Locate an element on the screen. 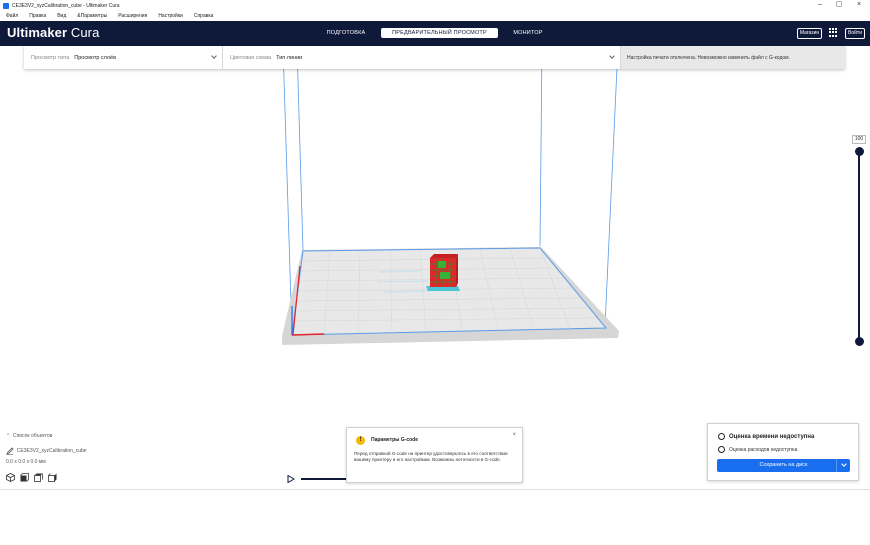  3d-view-icon is located at coordinates (10, 477).